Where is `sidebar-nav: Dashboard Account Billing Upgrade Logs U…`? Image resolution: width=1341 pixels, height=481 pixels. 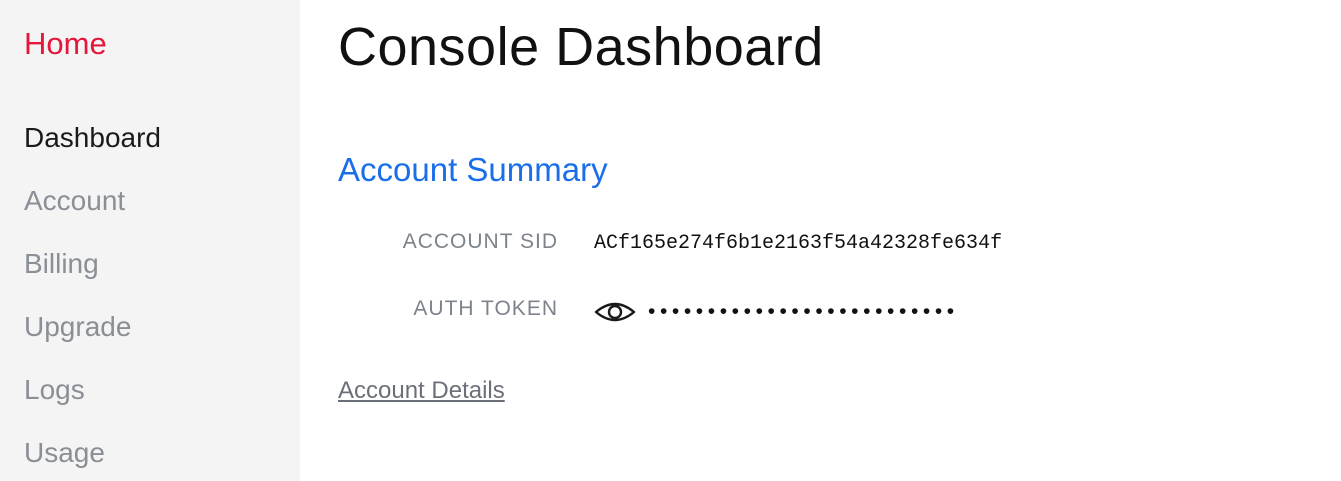 sidebar-nav: Dashboard Account Billing Upgrade Logs U… is located at coordinates (92, 298).